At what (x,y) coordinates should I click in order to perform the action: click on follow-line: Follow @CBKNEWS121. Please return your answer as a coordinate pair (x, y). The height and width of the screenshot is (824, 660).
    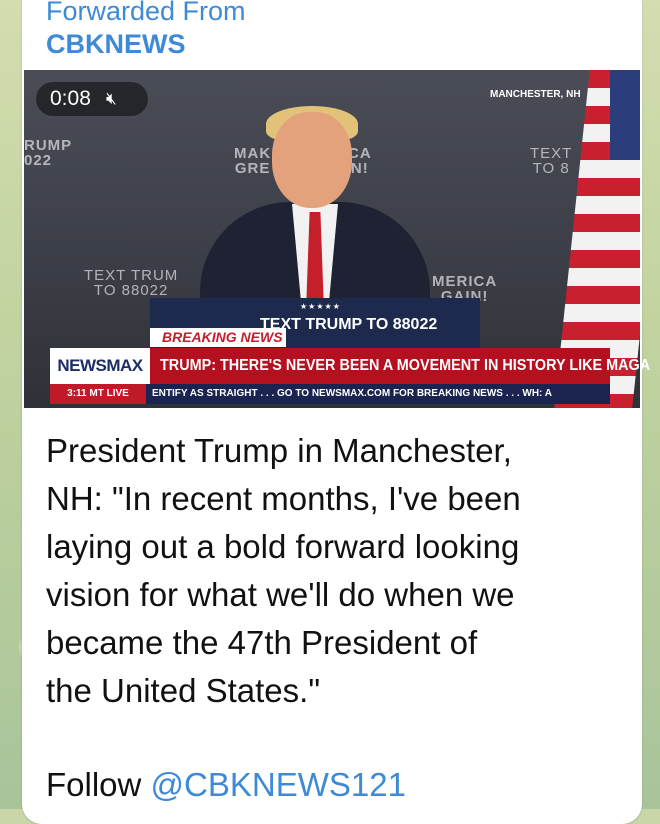
    Looking at the image, I should click on (226, 785).